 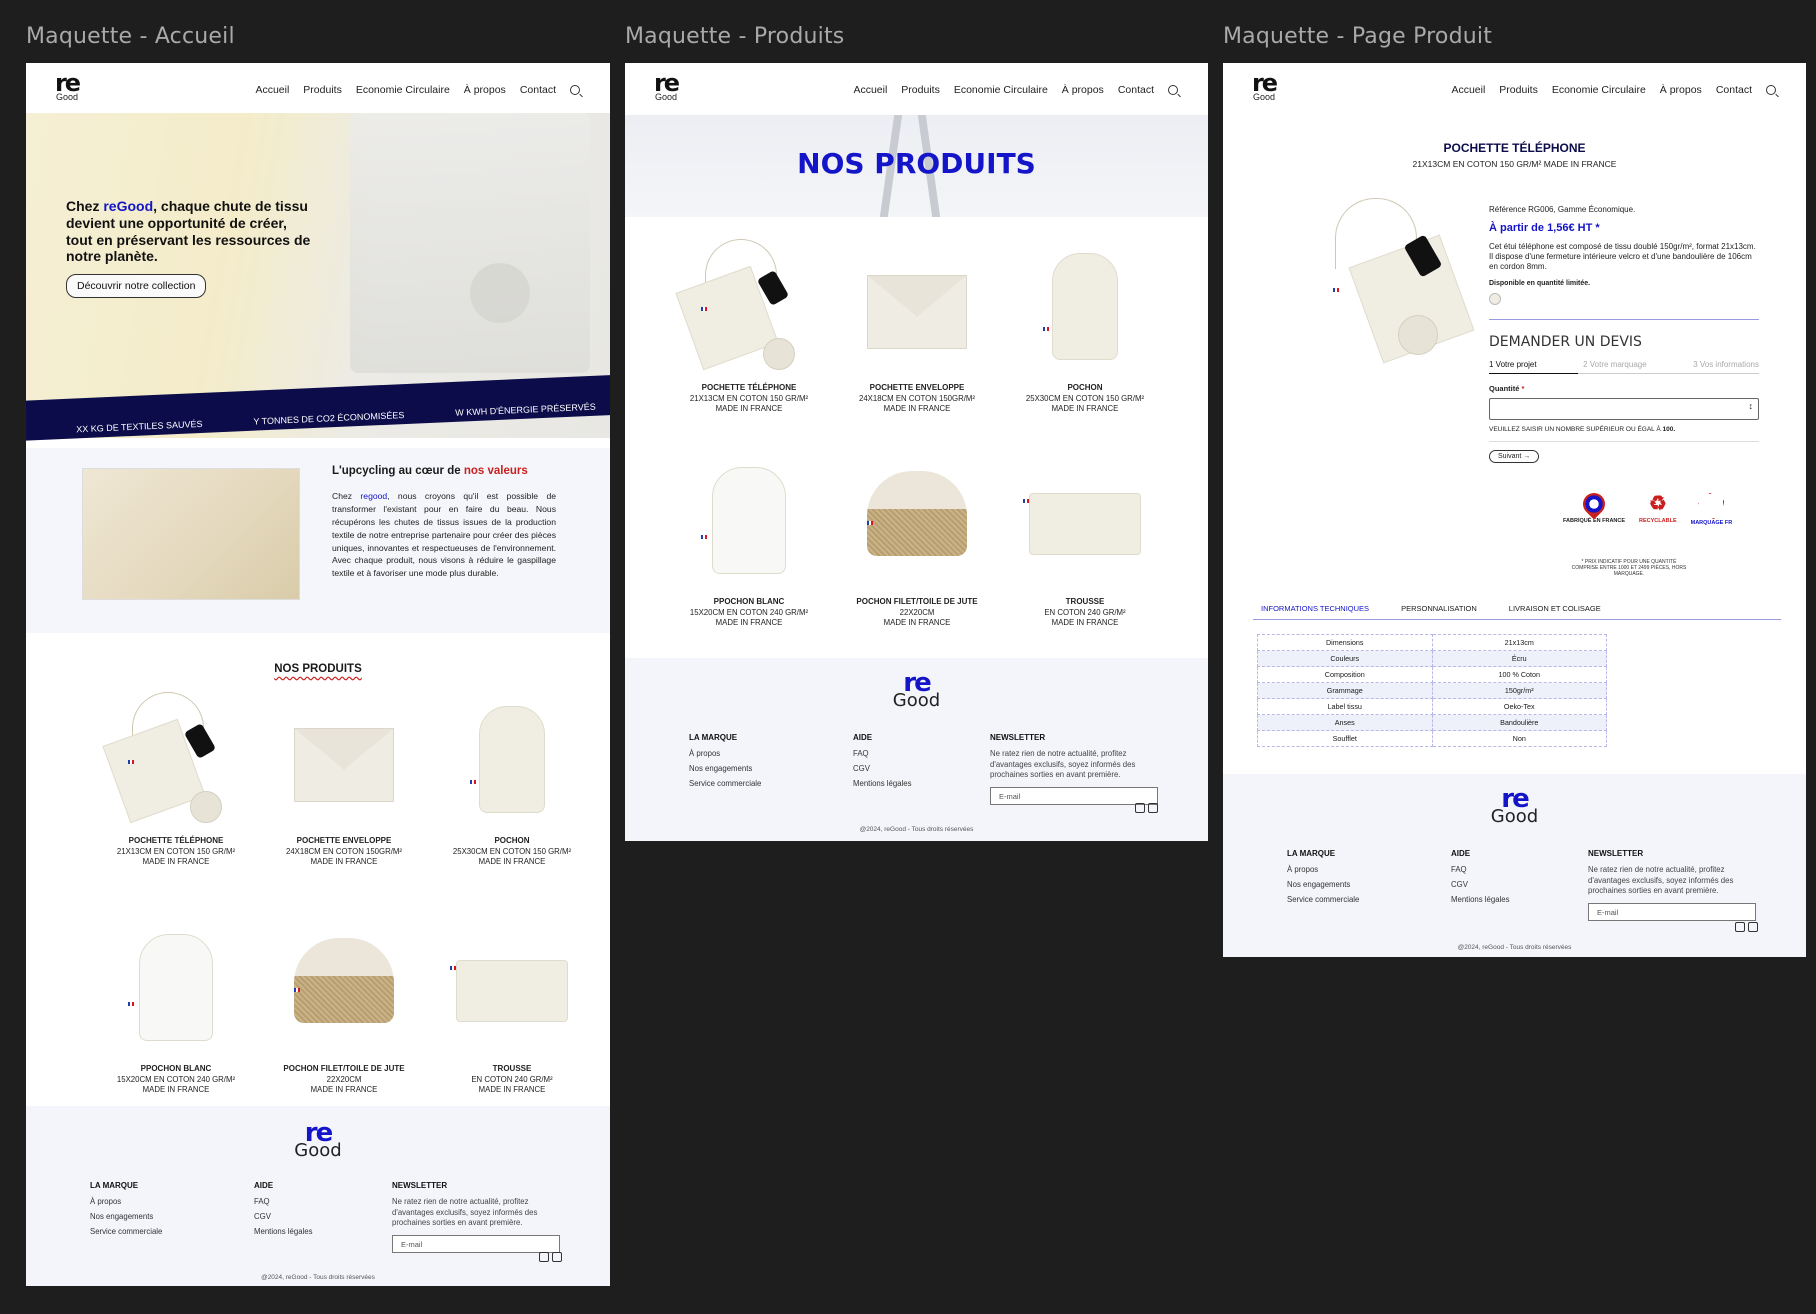 I want to click on fabric-image, so click(x=191, y=534).